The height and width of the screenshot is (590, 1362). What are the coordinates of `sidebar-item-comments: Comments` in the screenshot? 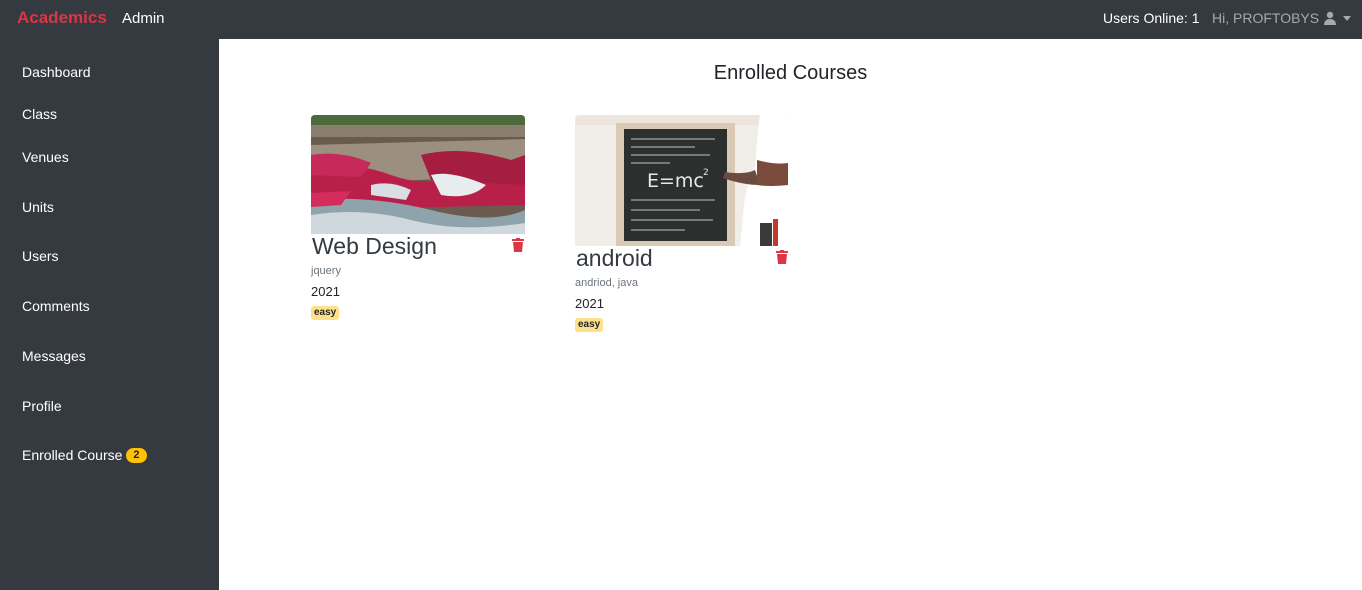 It's located at (56, 306).